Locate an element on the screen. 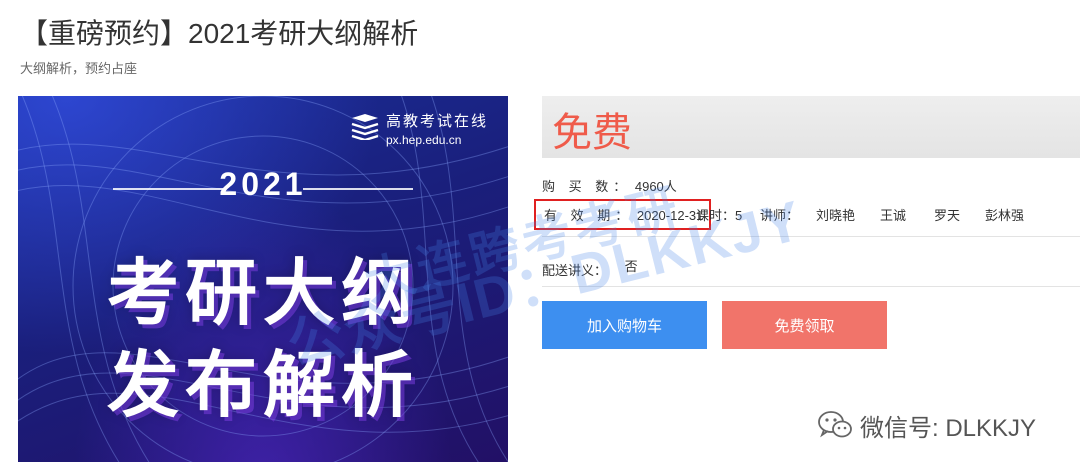 This screenshot has width=1080, height=472. buy-count-row: 购 买 数： 4960人 is located at coordinates (609, 185).